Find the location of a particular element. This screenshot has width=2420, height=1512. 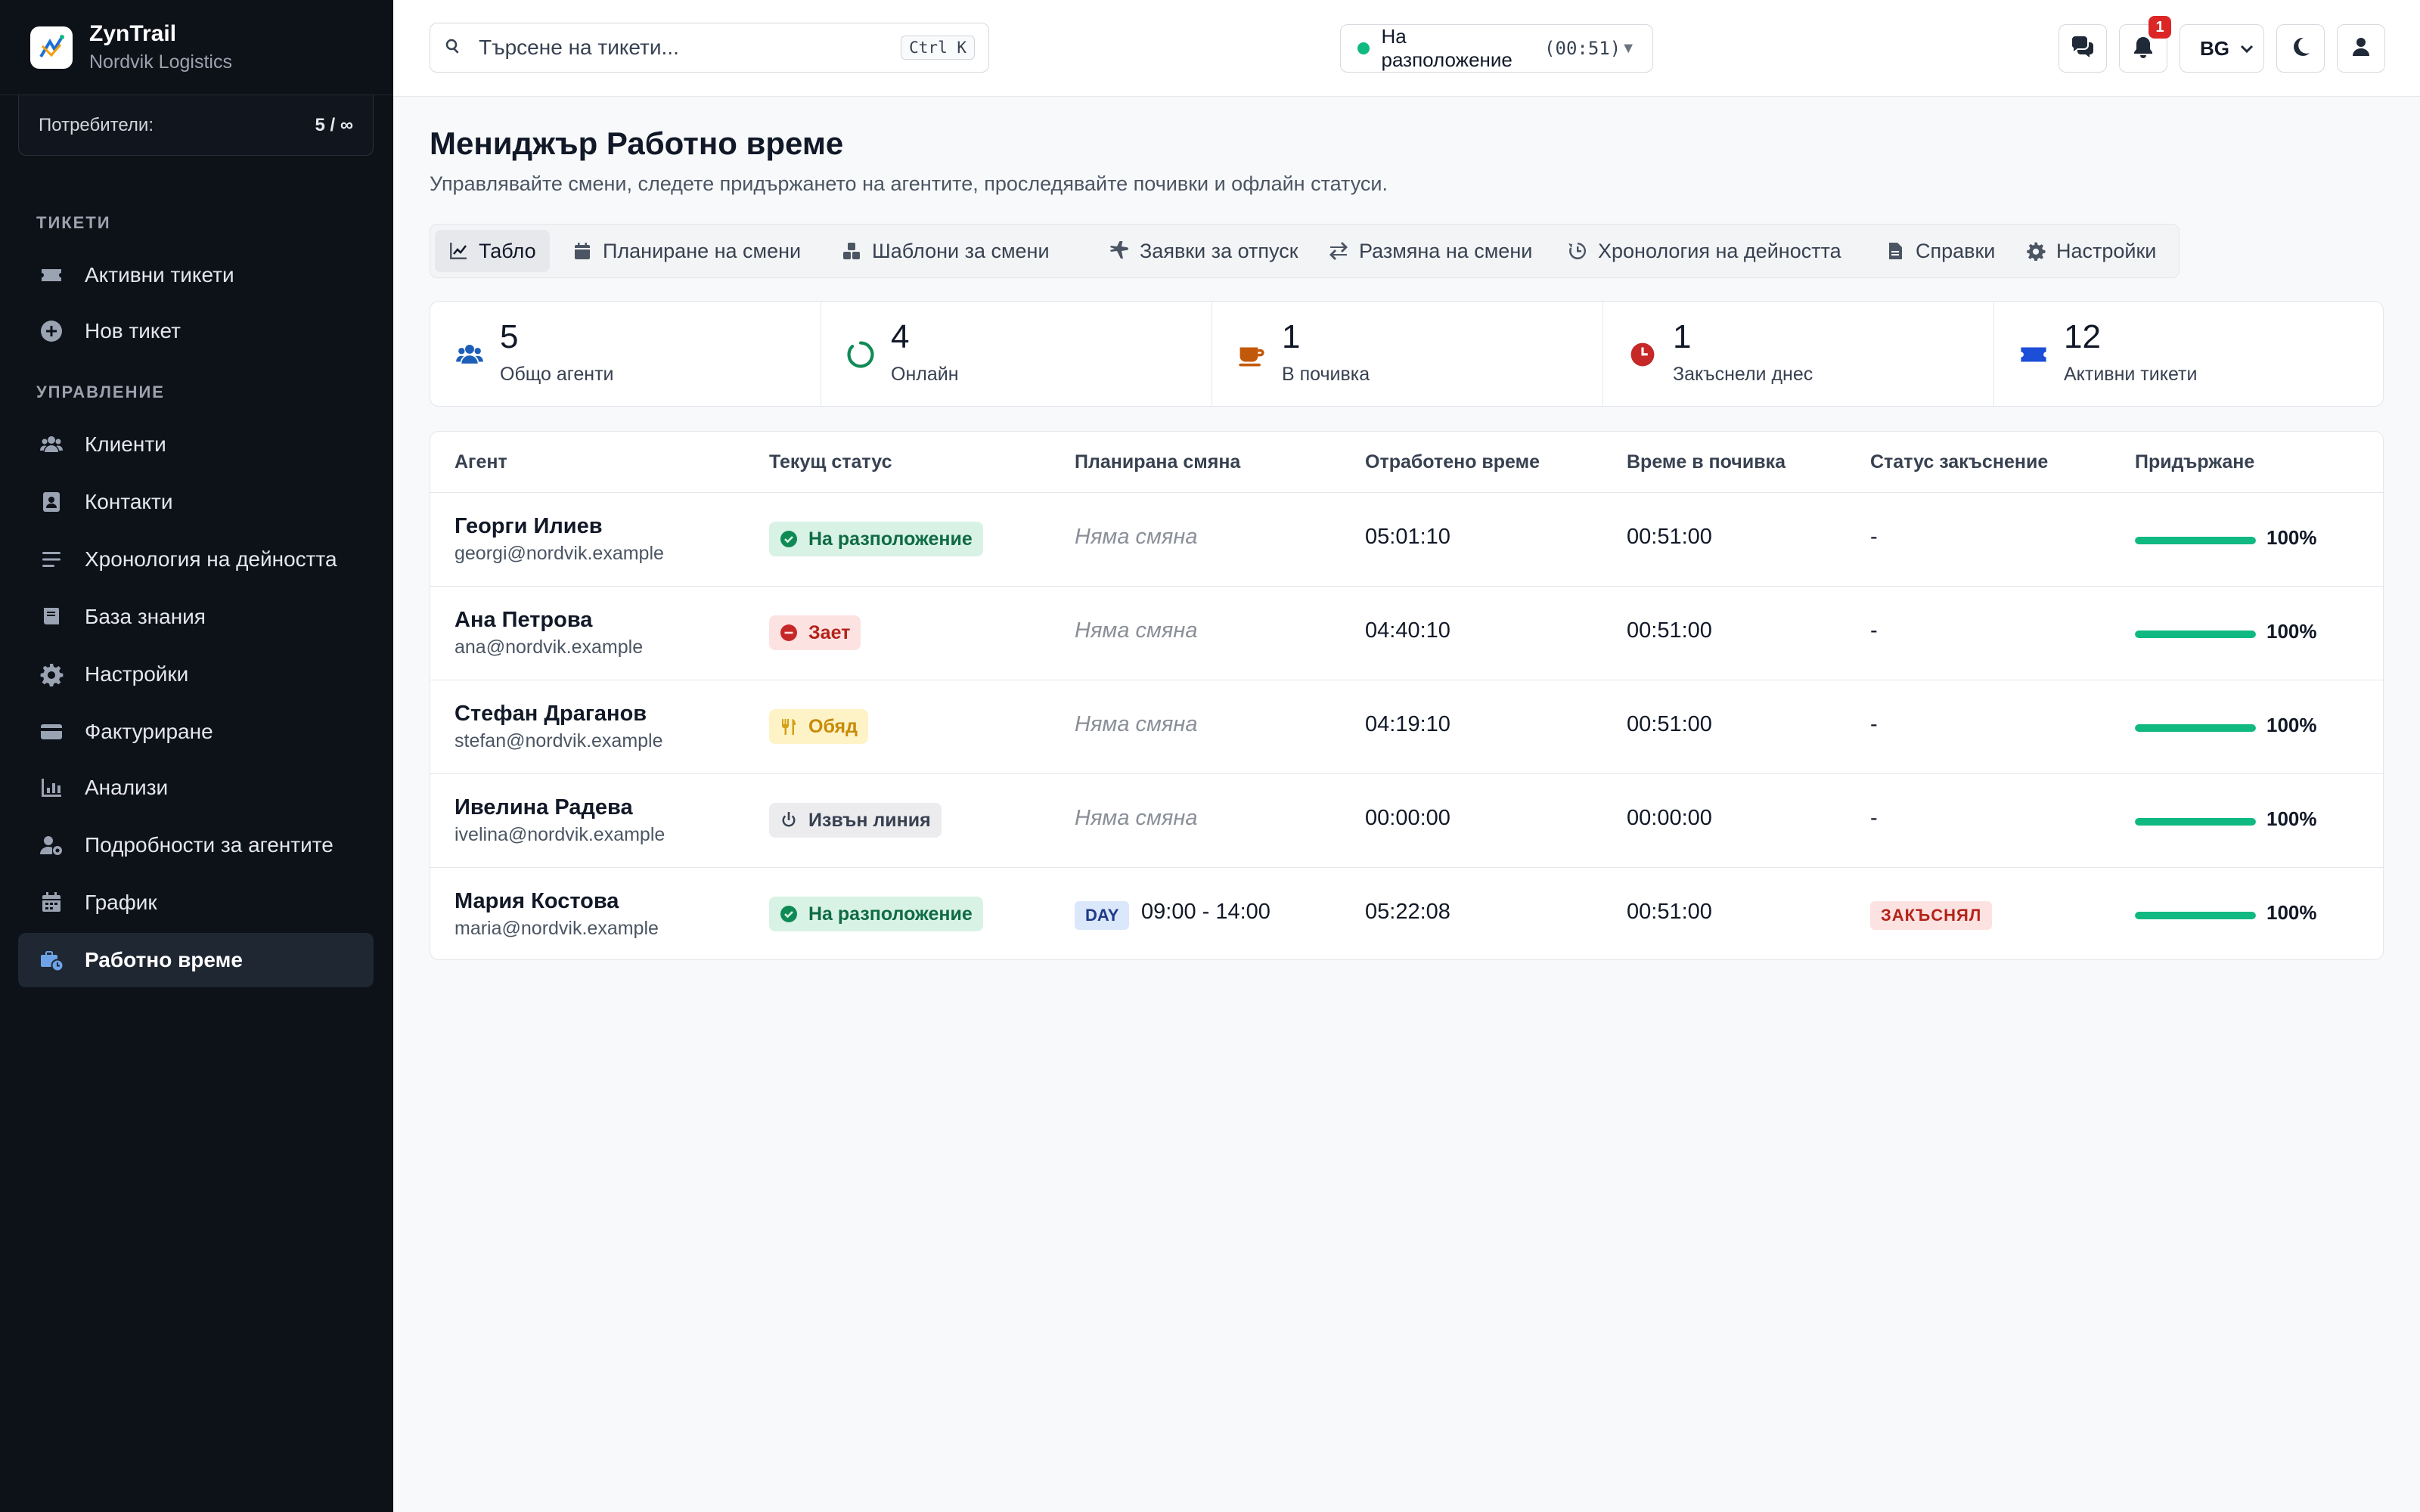

tab-label: Размяна на смени is located at coordinates (1446, 251).